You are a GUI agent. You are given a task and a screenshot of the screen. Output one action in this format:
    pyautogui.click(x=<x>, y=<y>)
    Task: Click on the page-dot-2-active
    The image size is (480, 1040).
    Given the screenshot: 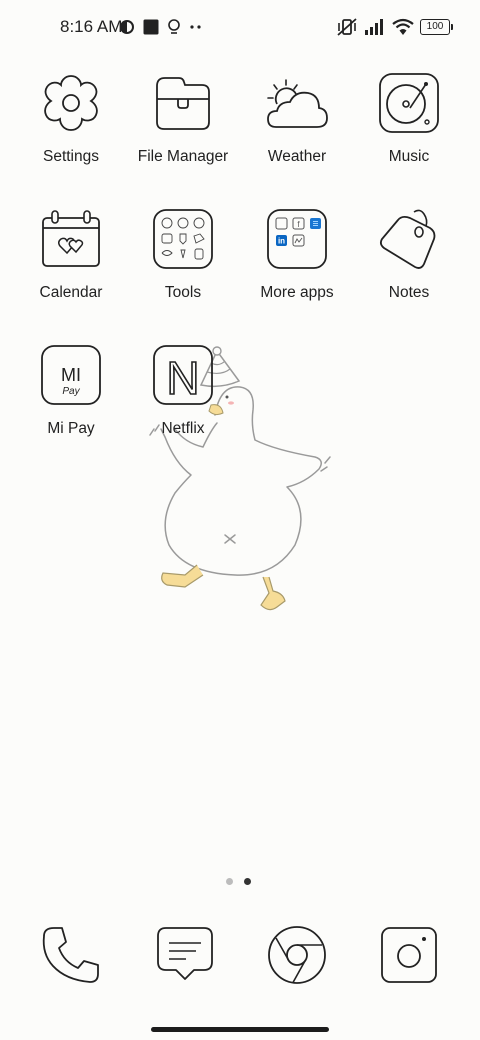 What is the action you would take?
    pyautogui.click(x=247, y=881)
    